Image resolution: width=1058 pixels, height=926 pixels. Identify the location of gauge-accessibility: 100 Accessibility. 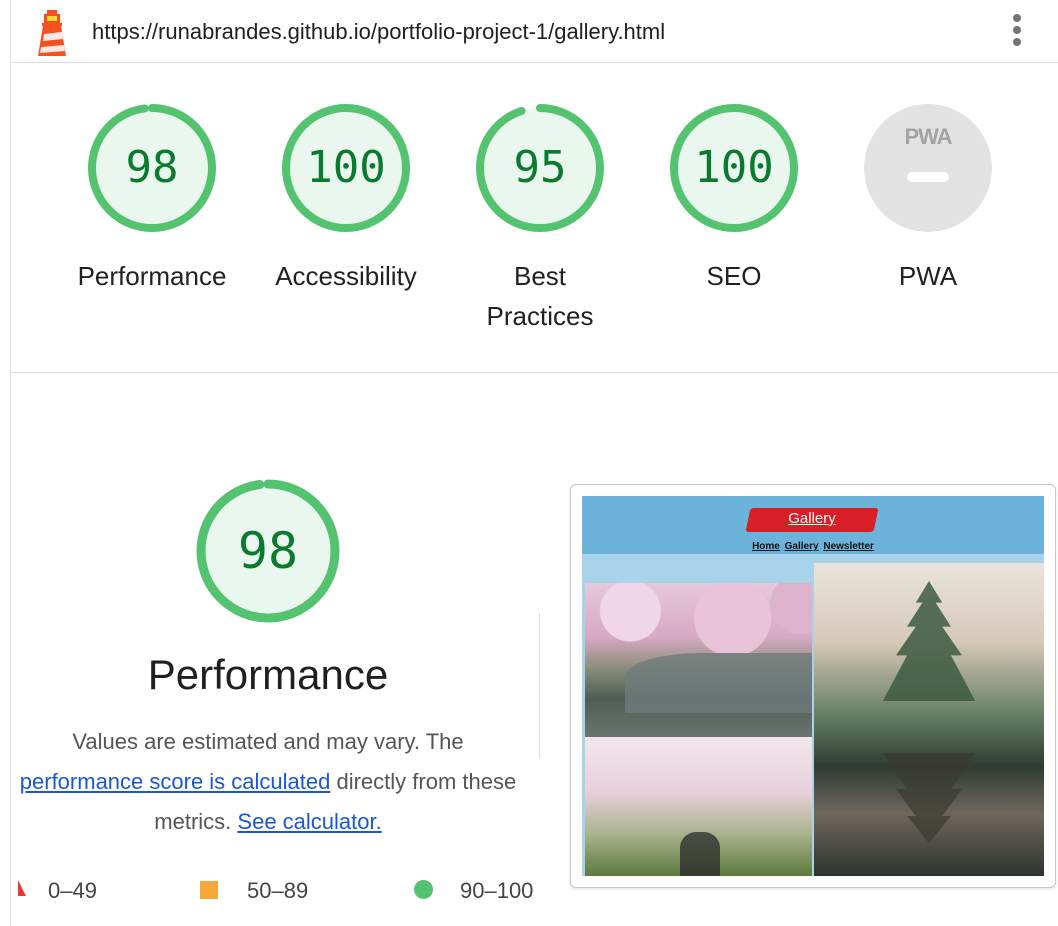
(346, 199).